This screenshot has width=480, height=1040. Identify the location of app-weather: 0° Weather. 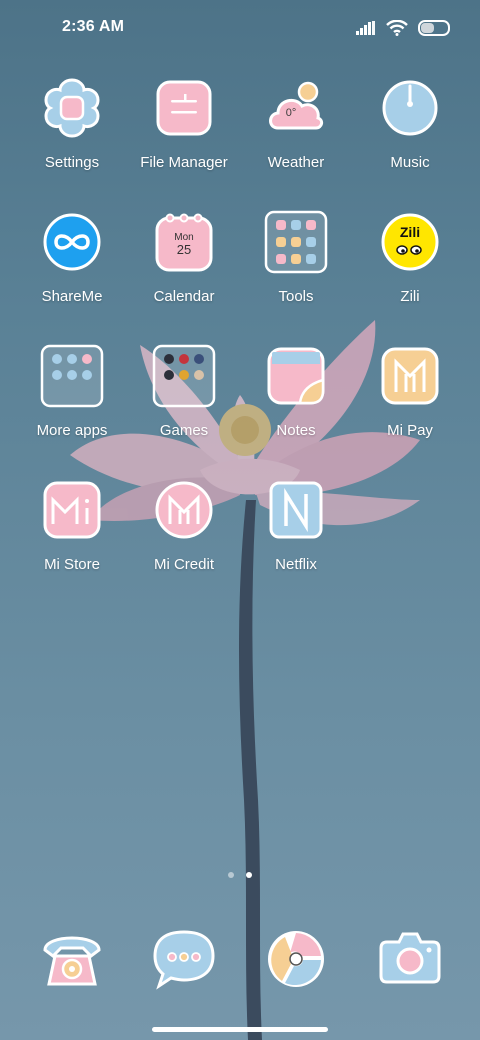
(296, 123).